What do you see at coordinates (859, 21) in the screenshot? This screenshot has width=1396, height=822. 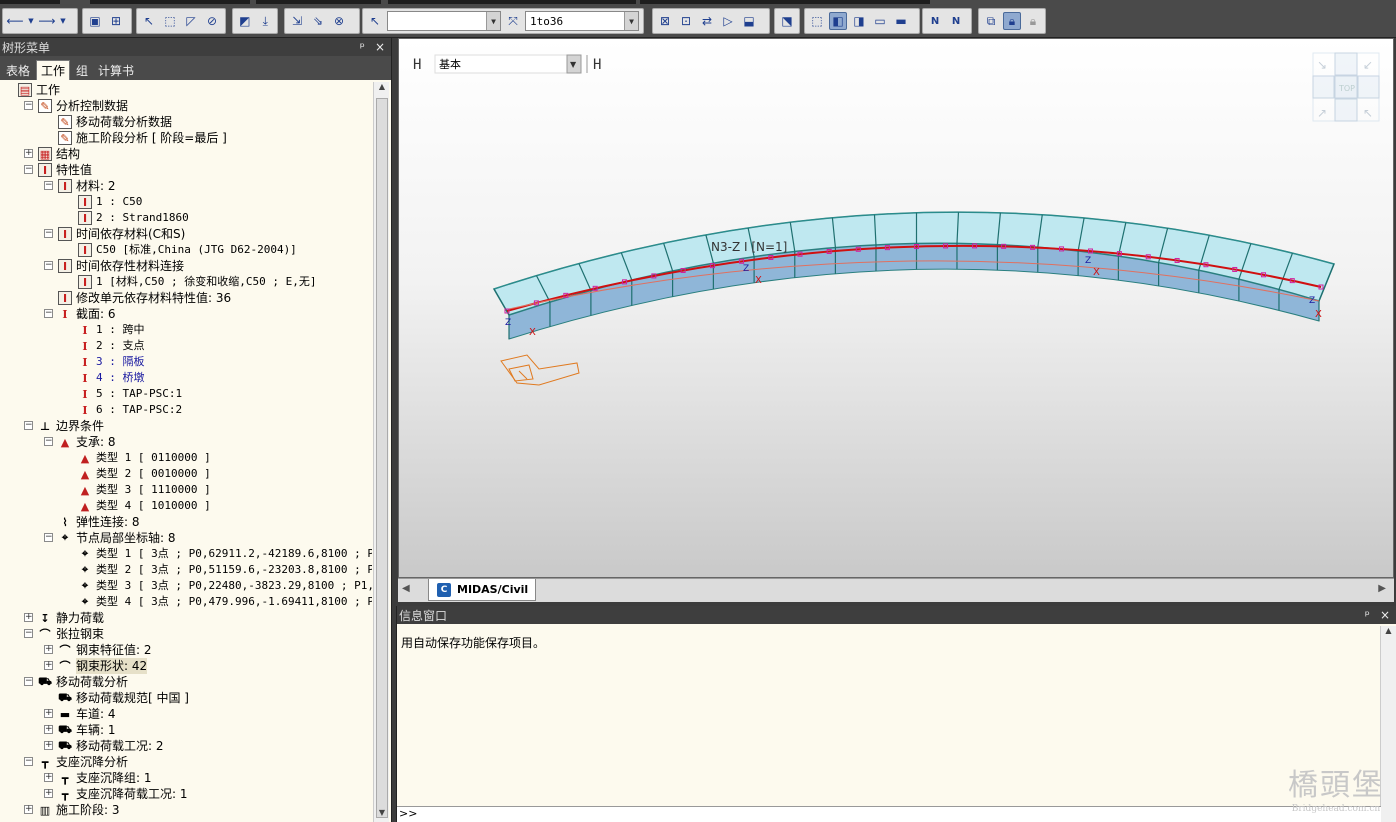 I see `shade-icon: ◨` at bounding box center [859, 21].